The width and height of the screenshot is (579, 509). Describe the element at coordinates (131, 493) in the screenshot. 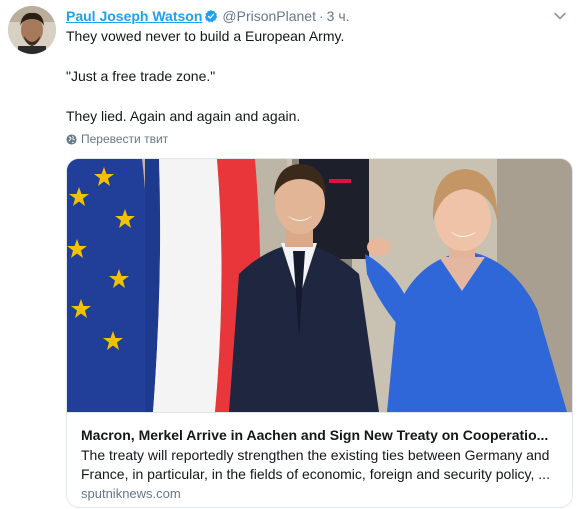

I see `card-domain: sputniknews.com` at that location.